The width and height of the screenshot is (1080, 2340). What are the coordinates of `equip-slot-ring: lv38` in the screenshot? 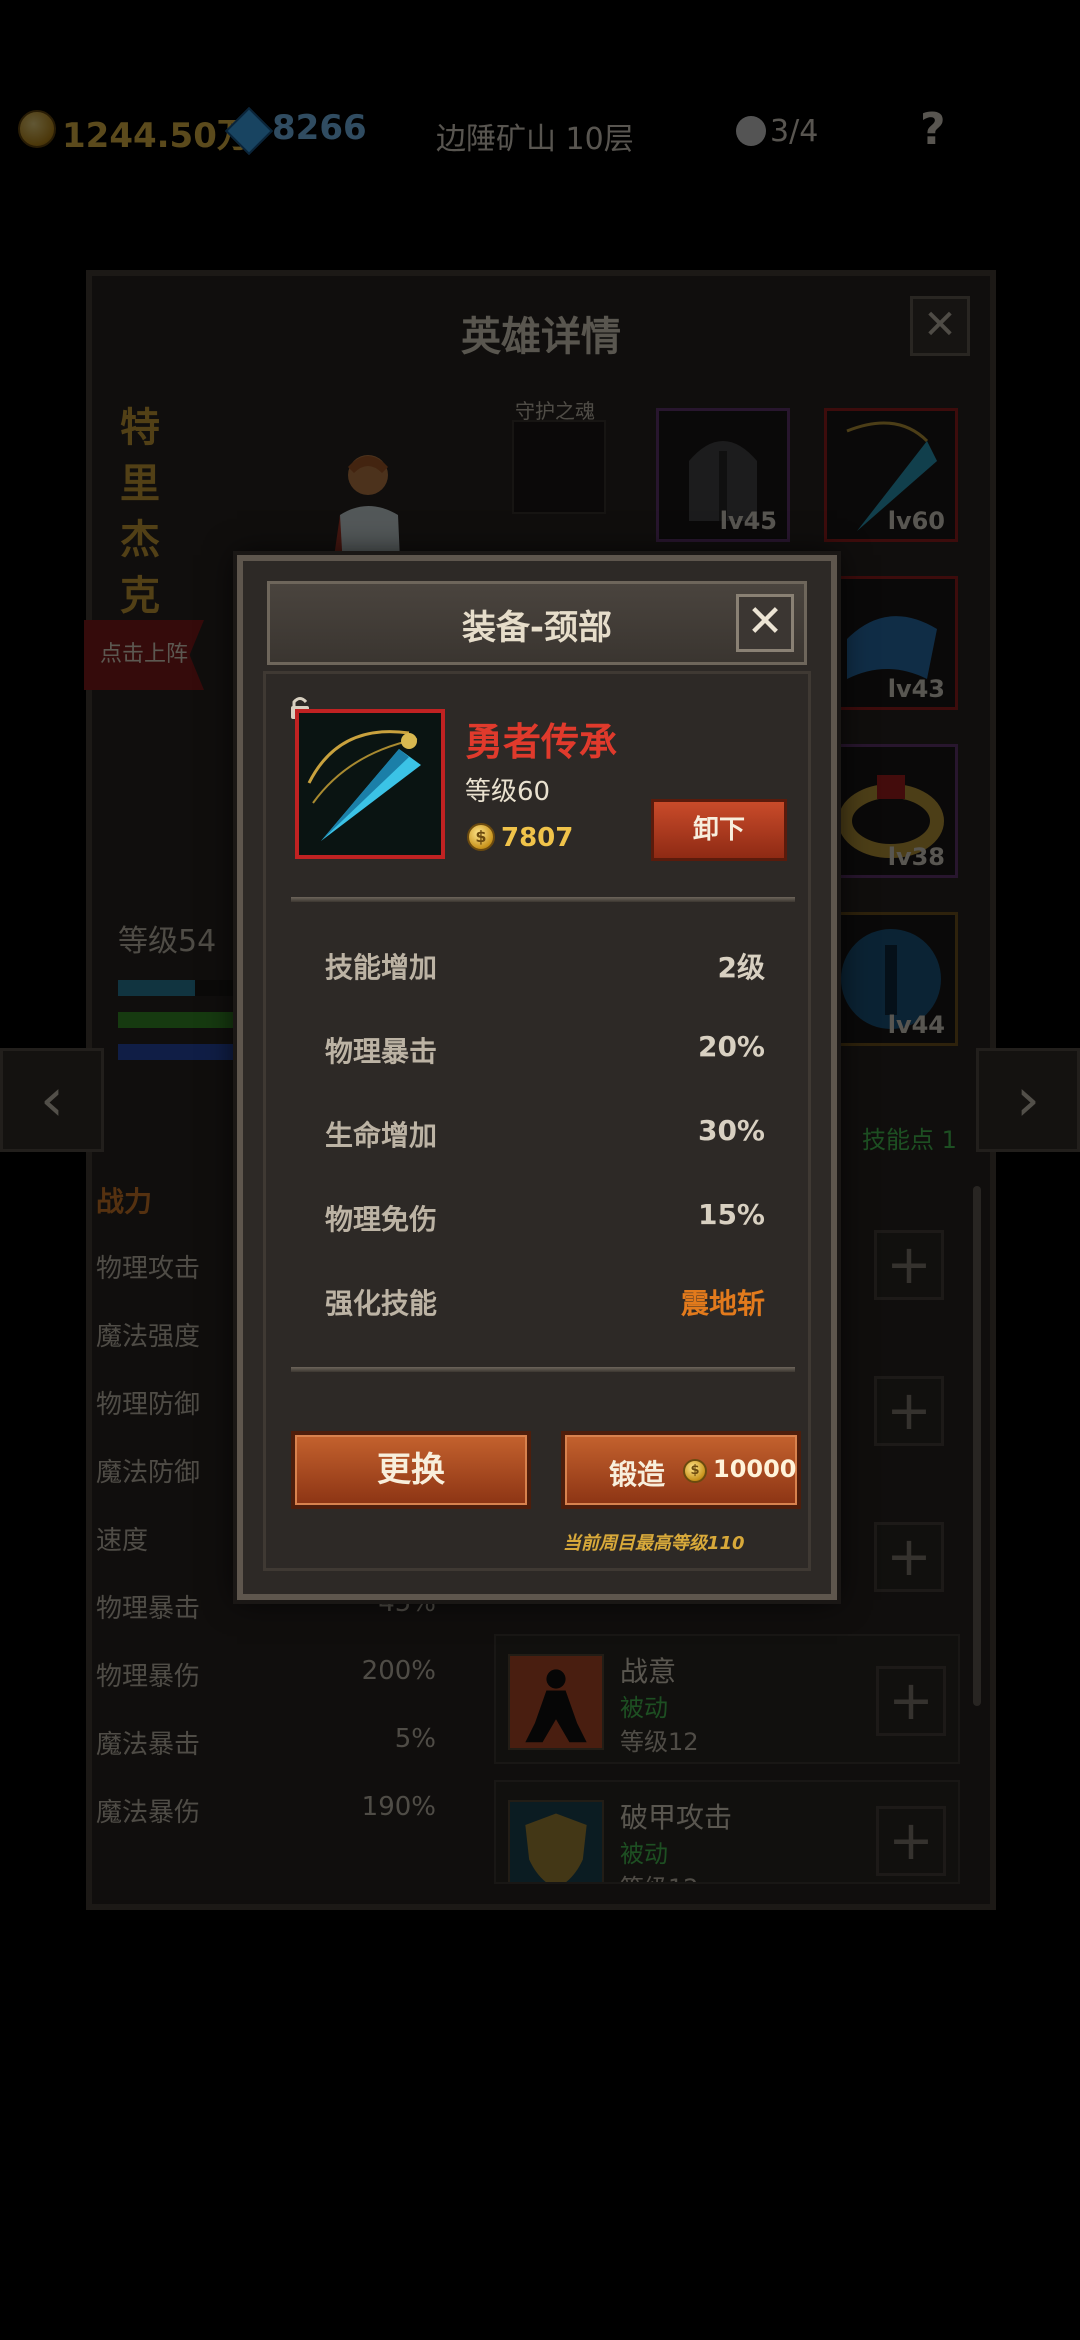 It's located at (891, 811).